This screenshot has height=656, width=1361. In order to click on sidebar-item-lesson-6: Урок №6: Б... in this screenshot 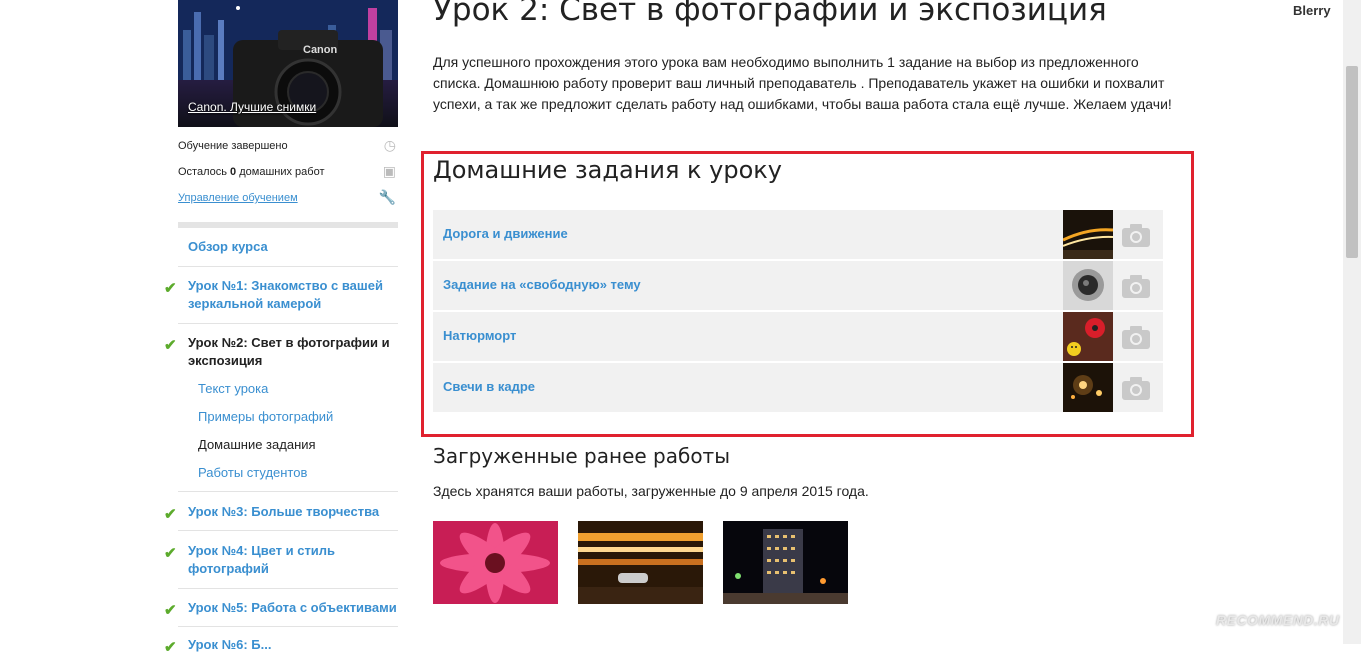, I will do `click(293, 645)`.